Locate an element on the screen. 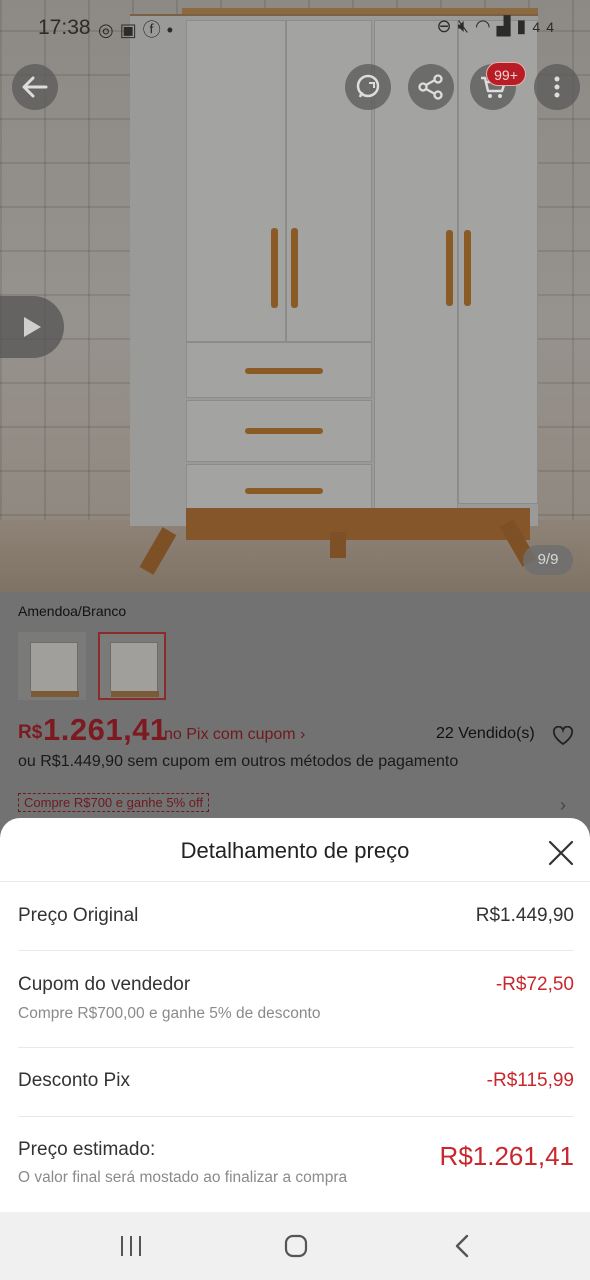  close-button is located at coordinates (561, 853).